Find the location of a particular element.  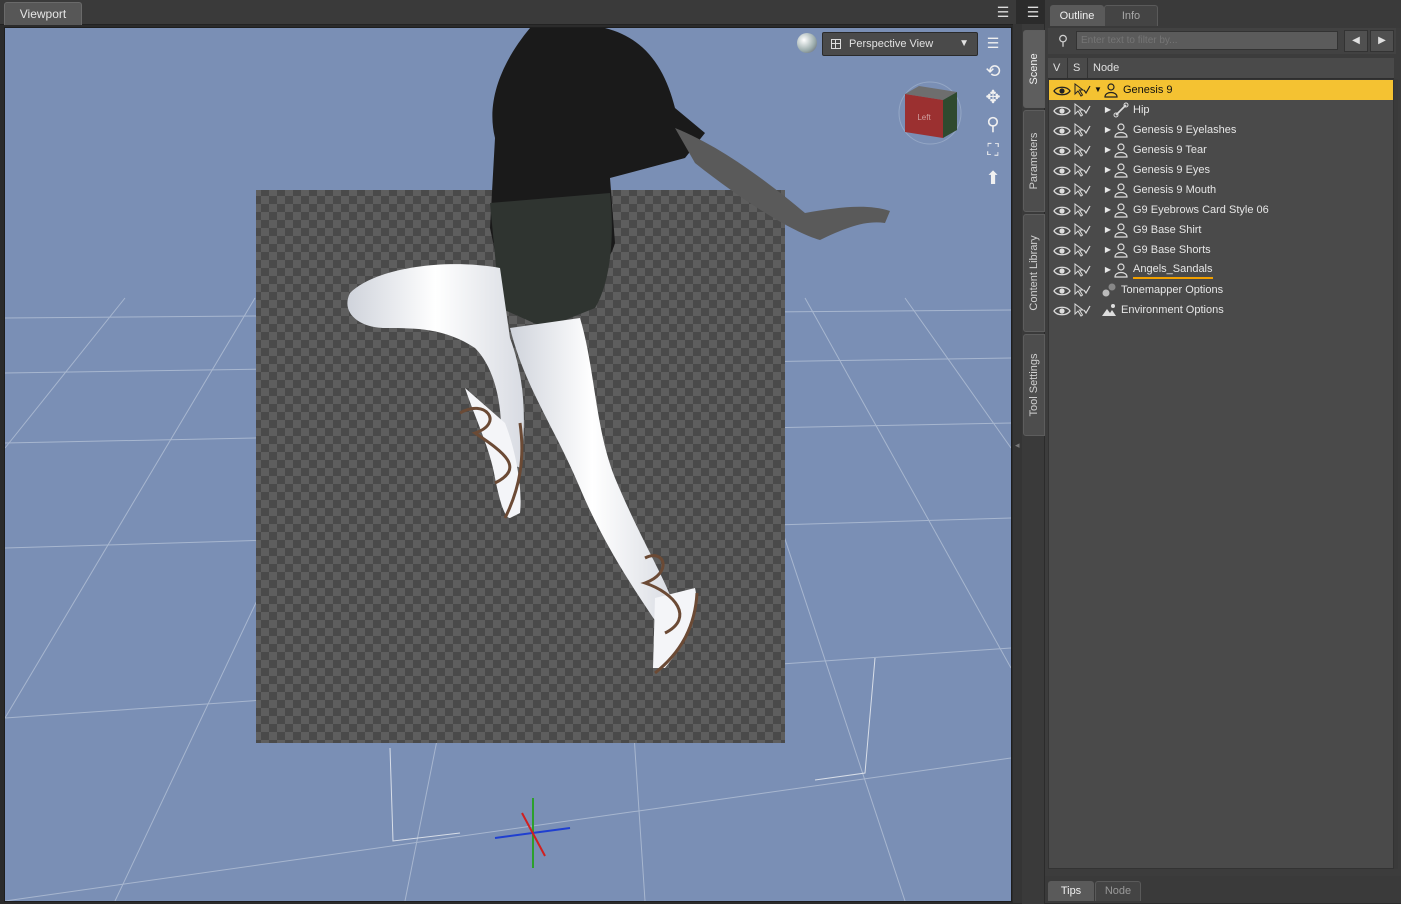

column-visible: V is located at coordinates (1058, 68).